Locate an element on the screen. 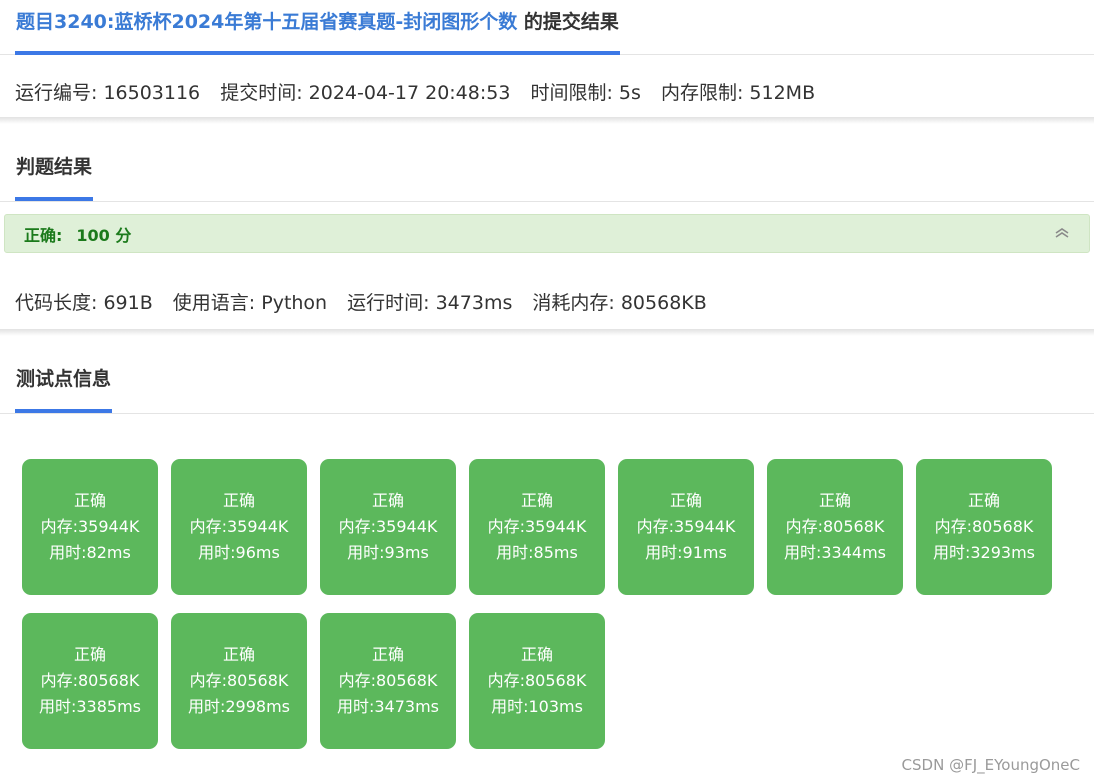 This screenshot has width=1094, height=783. test-points-title: 测试点信息 is located at coordinates (64, 388).